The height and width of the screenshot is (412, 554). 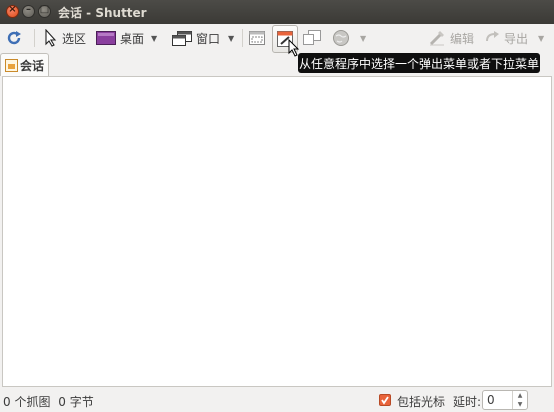 I want to click on delay-value: 0, so click(x=491, y=400).